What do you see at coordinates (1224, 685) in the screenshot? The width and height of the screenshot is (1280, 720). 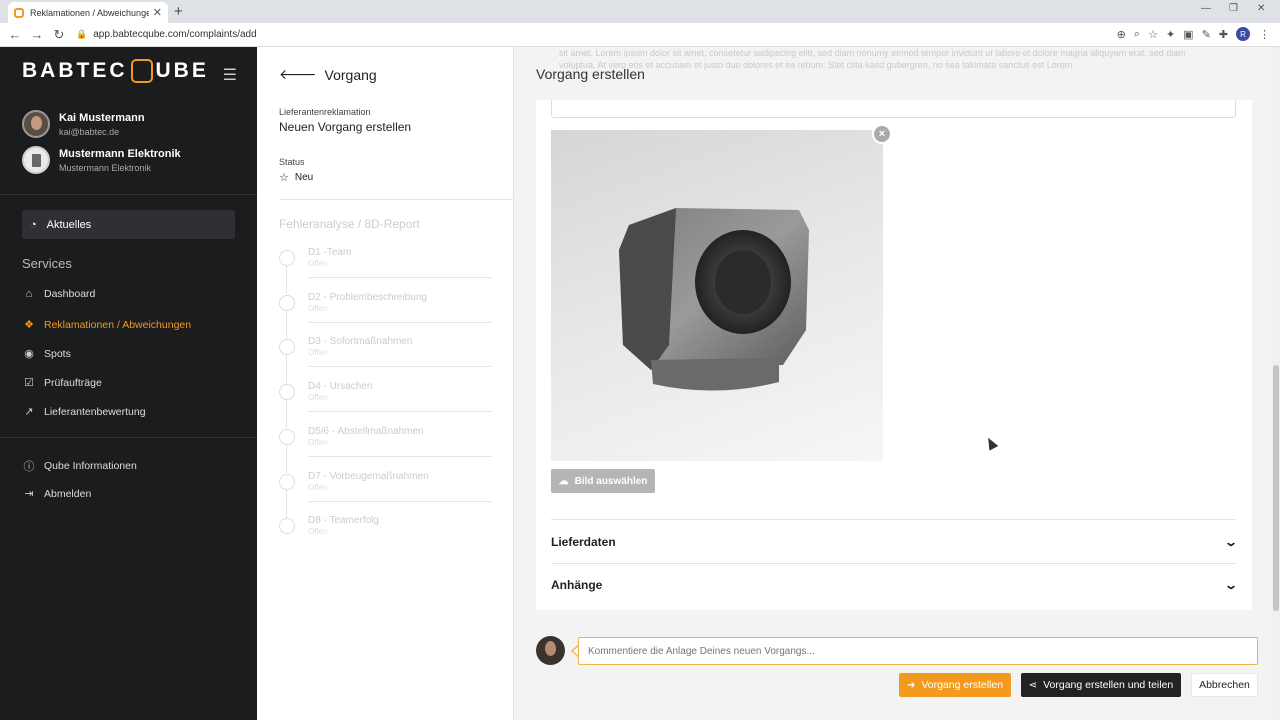 I see `cancel-button: Abbrechen` at bounding box center [1224, 685].